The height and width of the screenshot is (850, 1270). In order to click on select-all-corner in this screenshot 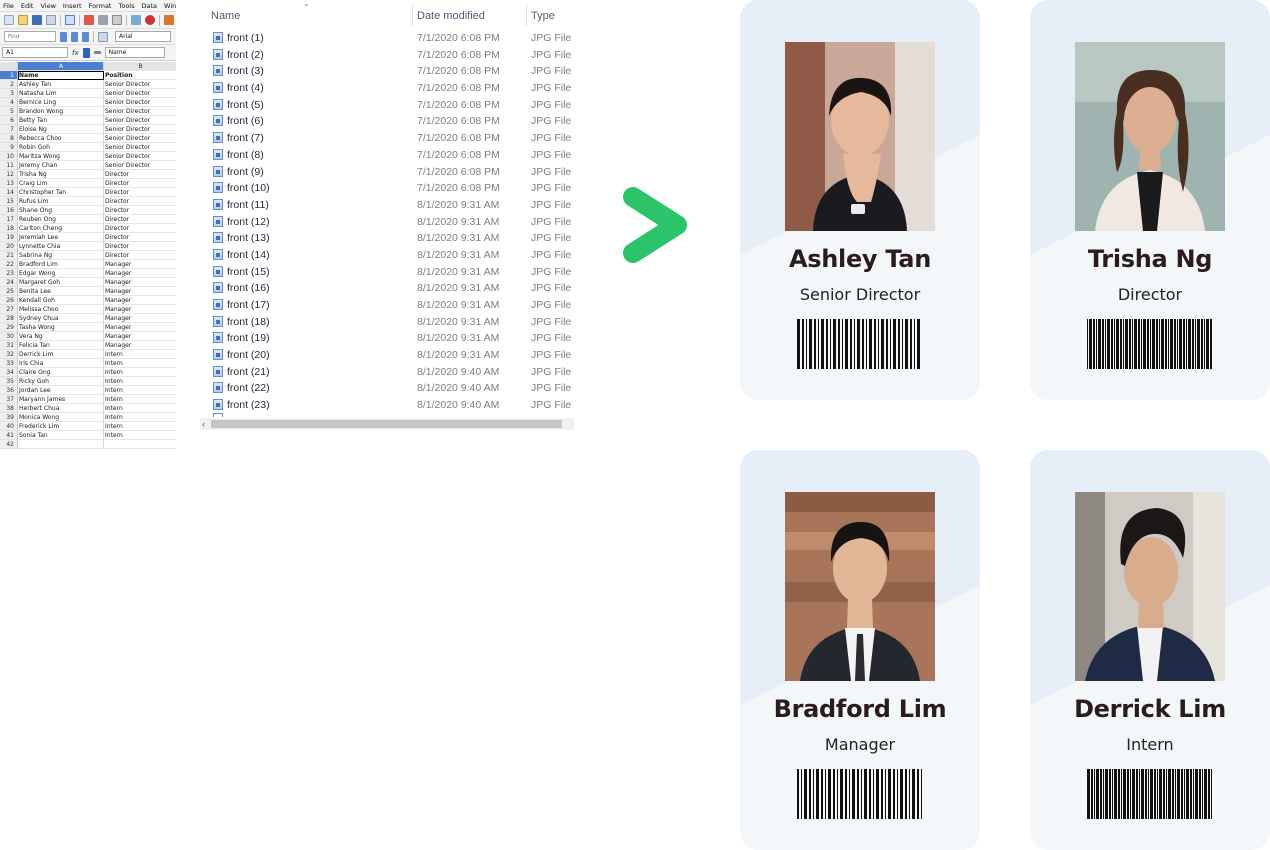, I will do `click(9, 66)`.